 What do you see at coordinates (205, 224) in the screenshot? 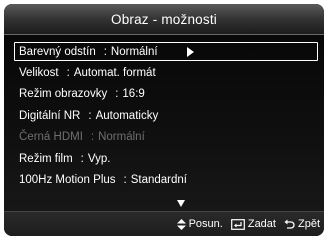
I see `move-hint-label: Posun.` at bounding box center [205, 224].